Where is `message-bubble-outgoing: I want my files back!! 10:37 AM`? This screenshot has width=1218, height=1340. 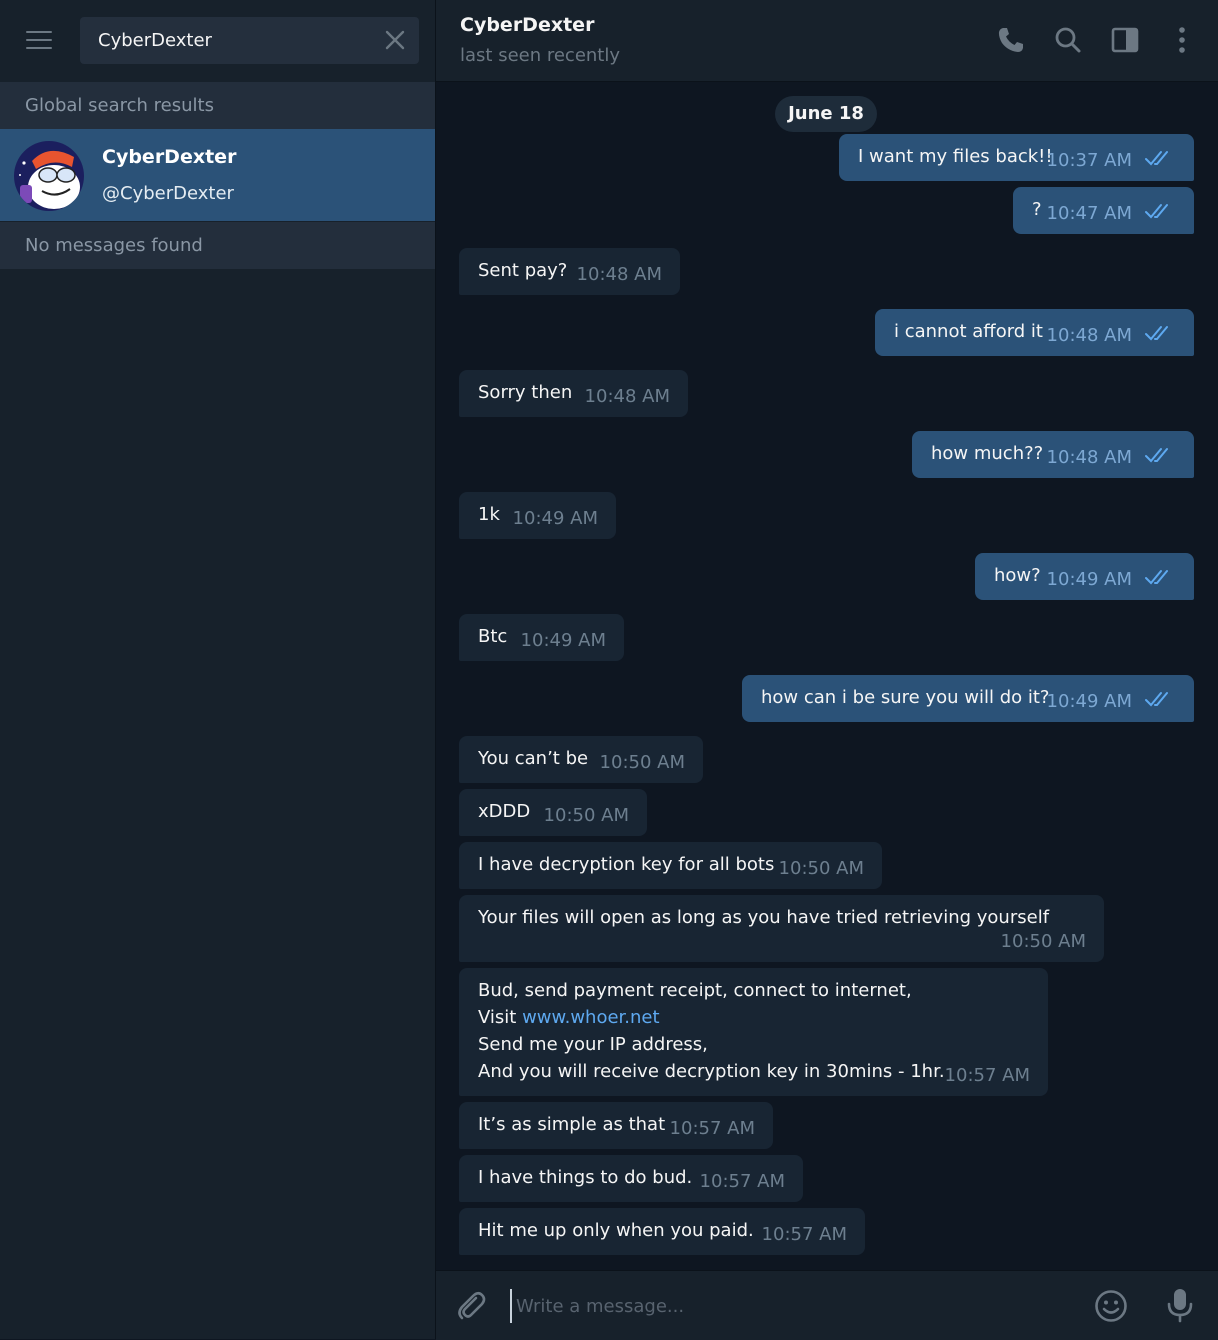
message-bubble-outgoing: I want my files back!! 10:37 AM is located at coordinates (1016, 157).